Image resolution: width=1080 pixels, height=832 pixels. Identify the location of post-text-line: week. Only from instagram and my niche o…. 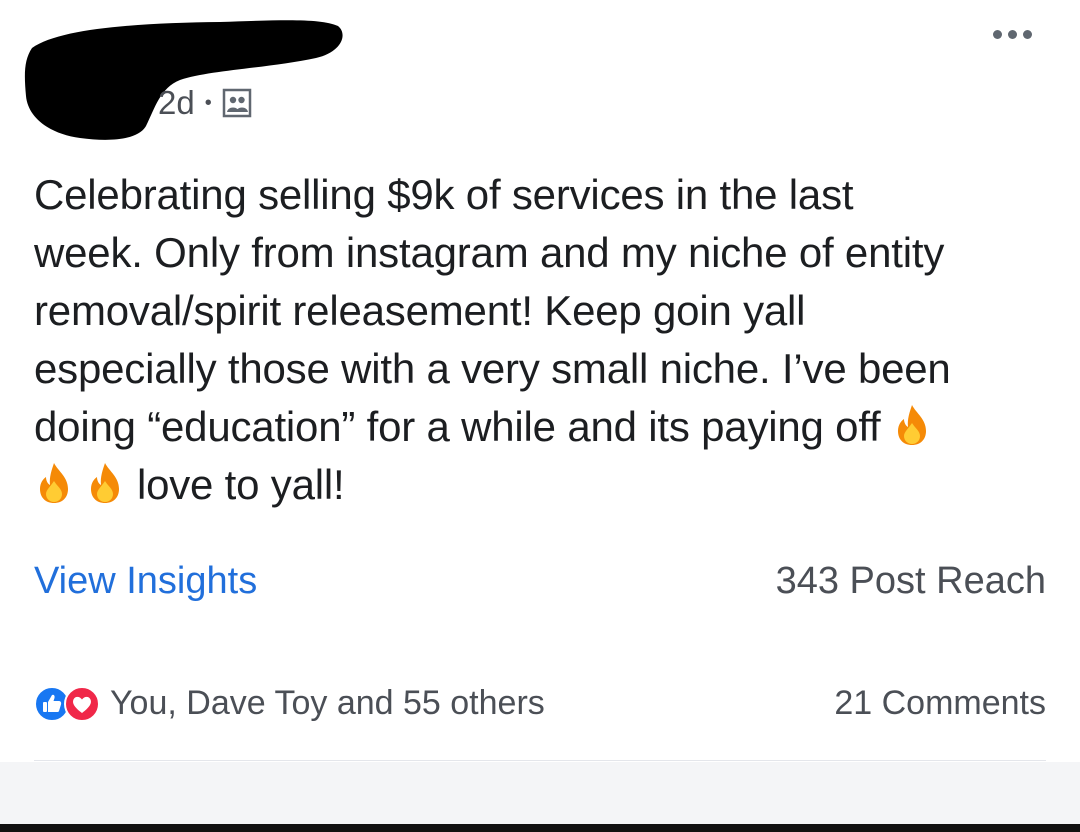
(489, 252).